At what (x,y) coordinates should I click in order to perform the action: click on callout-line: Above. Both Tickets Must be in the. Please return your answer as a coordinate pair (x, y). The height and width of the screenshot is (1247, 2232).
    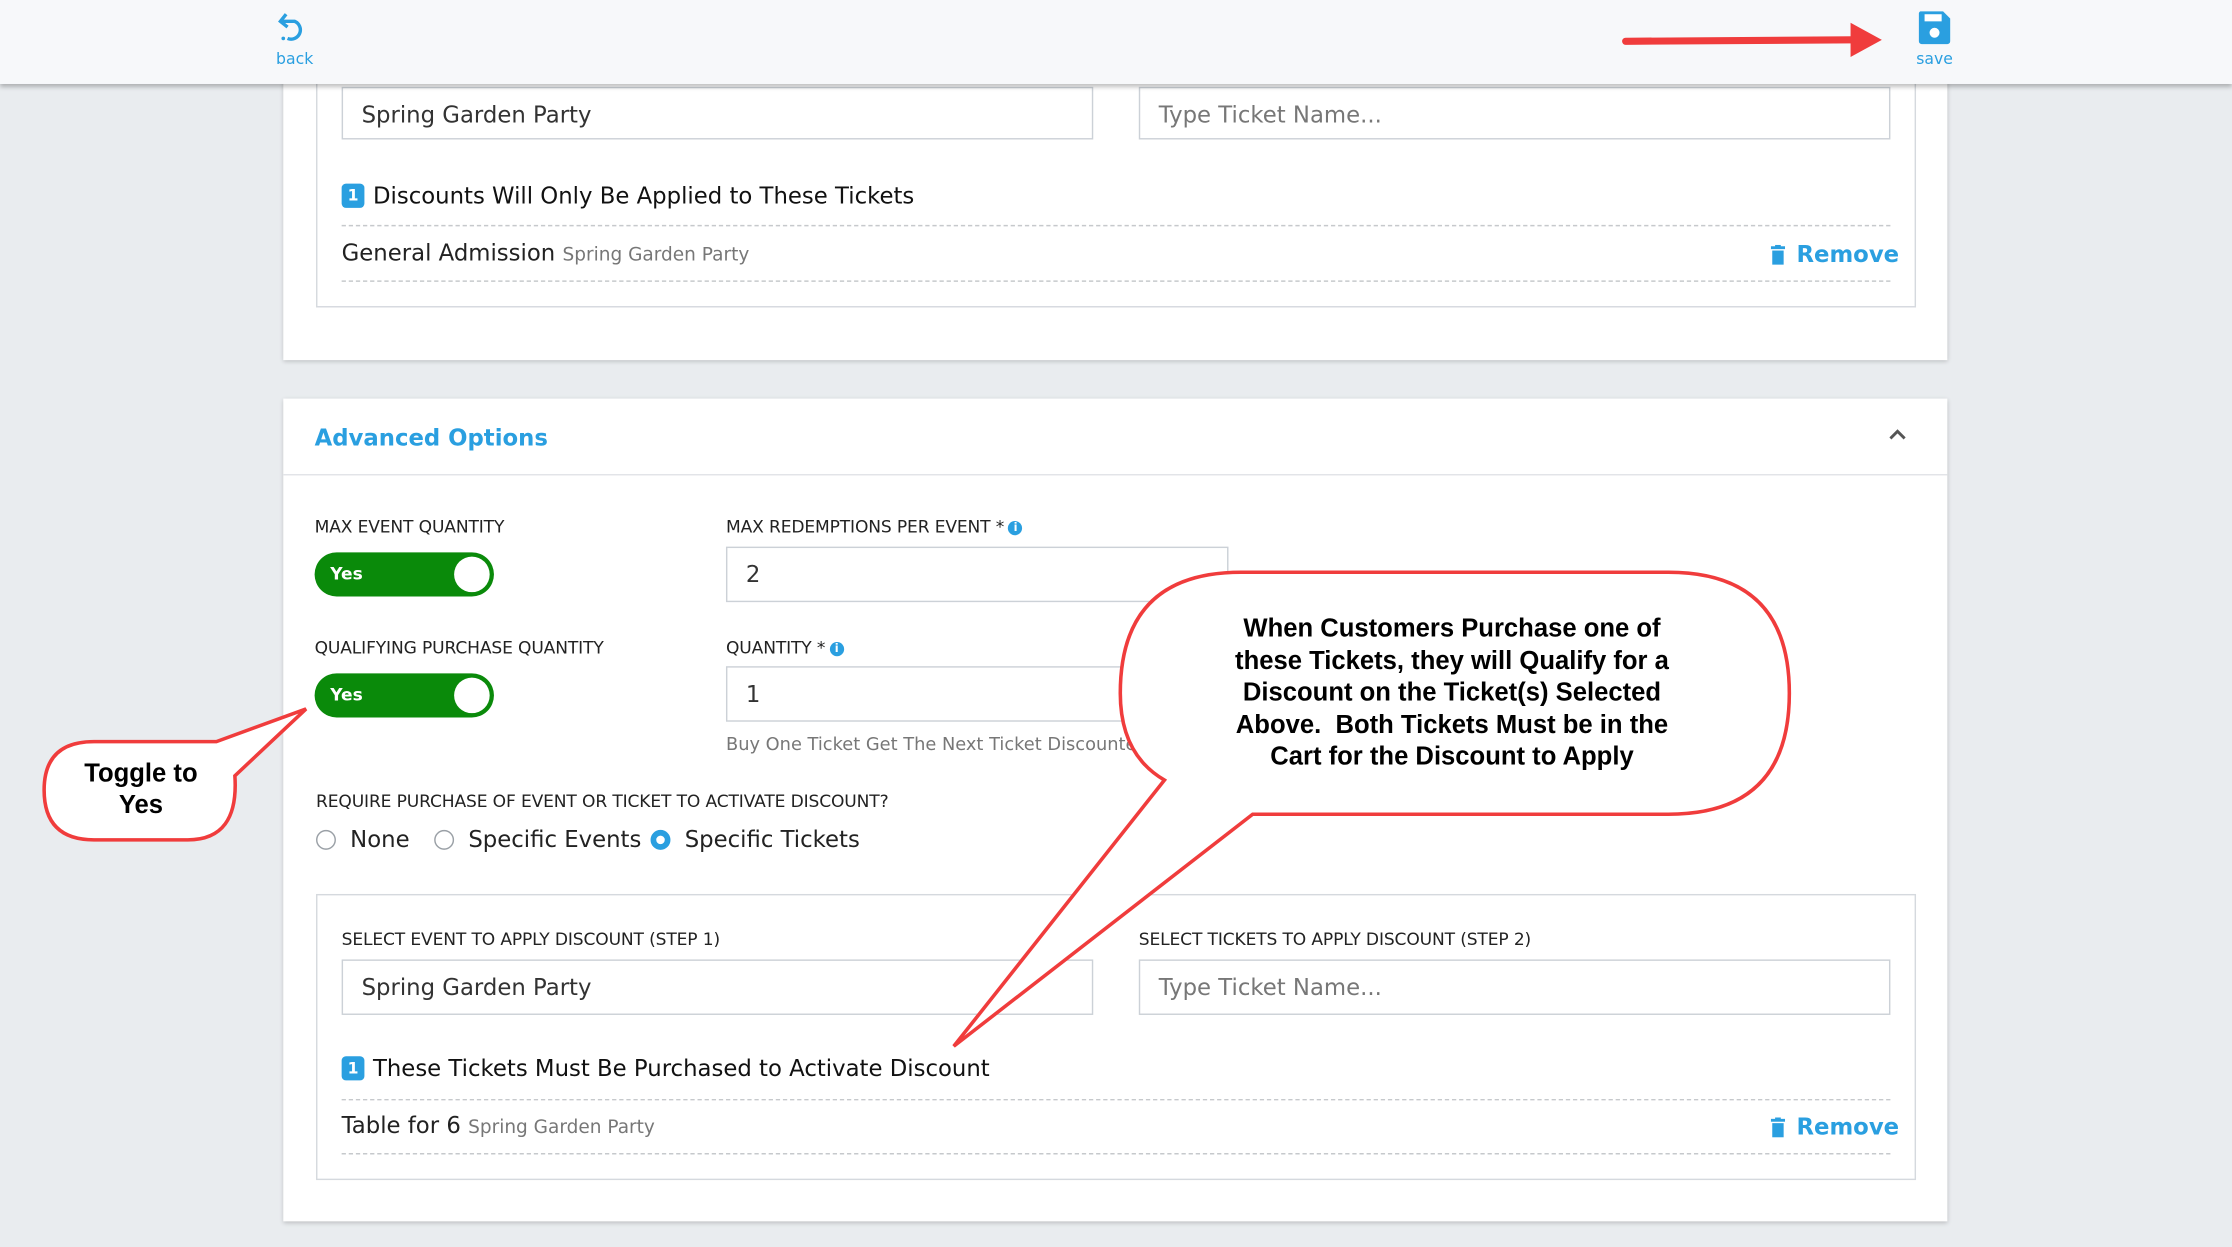
    Looking at the image, I should click on (1452, 724).